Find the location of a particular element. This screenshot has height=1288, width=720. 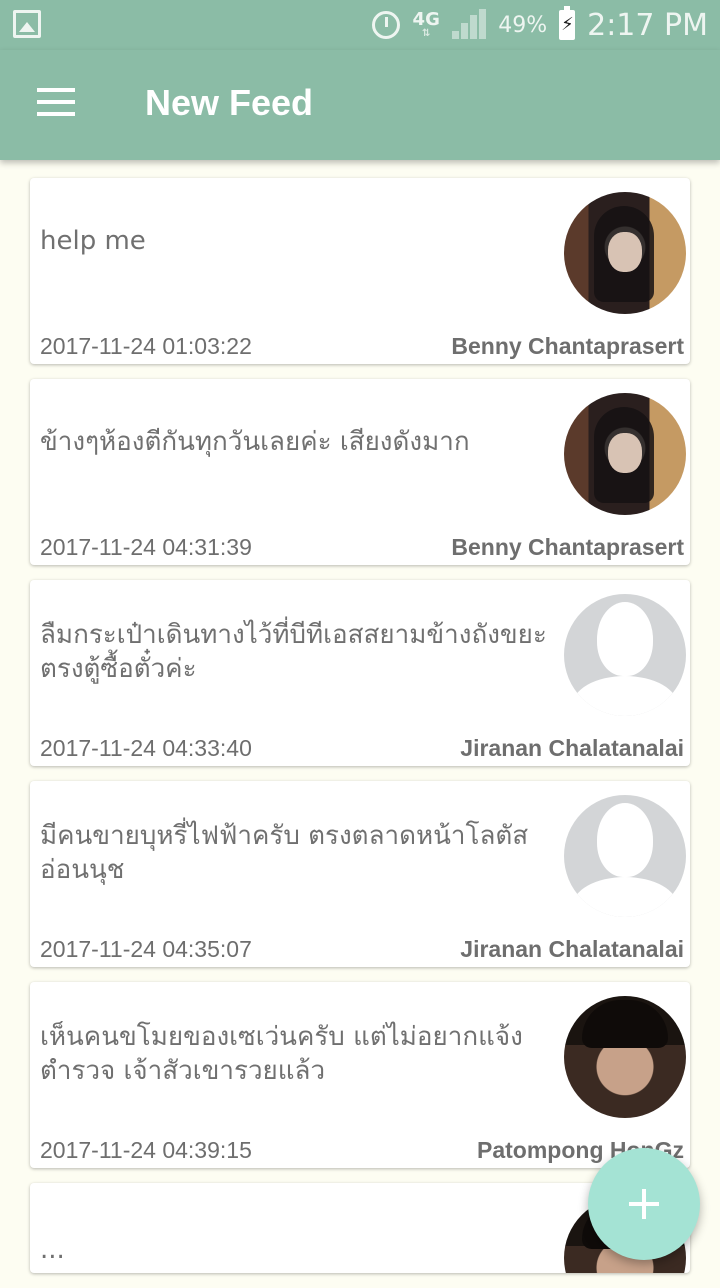

feed-message: help me is located at coordinates (93, 241).